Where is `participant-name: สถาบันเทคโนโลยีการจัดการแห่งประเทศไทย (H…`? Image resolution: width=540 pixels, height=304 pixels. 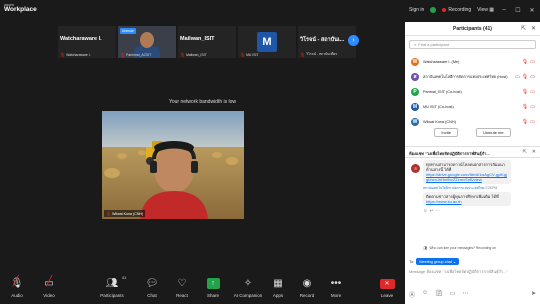 participant-name: สถาบันเทคโนโลยีการจัดการแห่งประเทศไทย (H… is located at coordinates (465, 76).